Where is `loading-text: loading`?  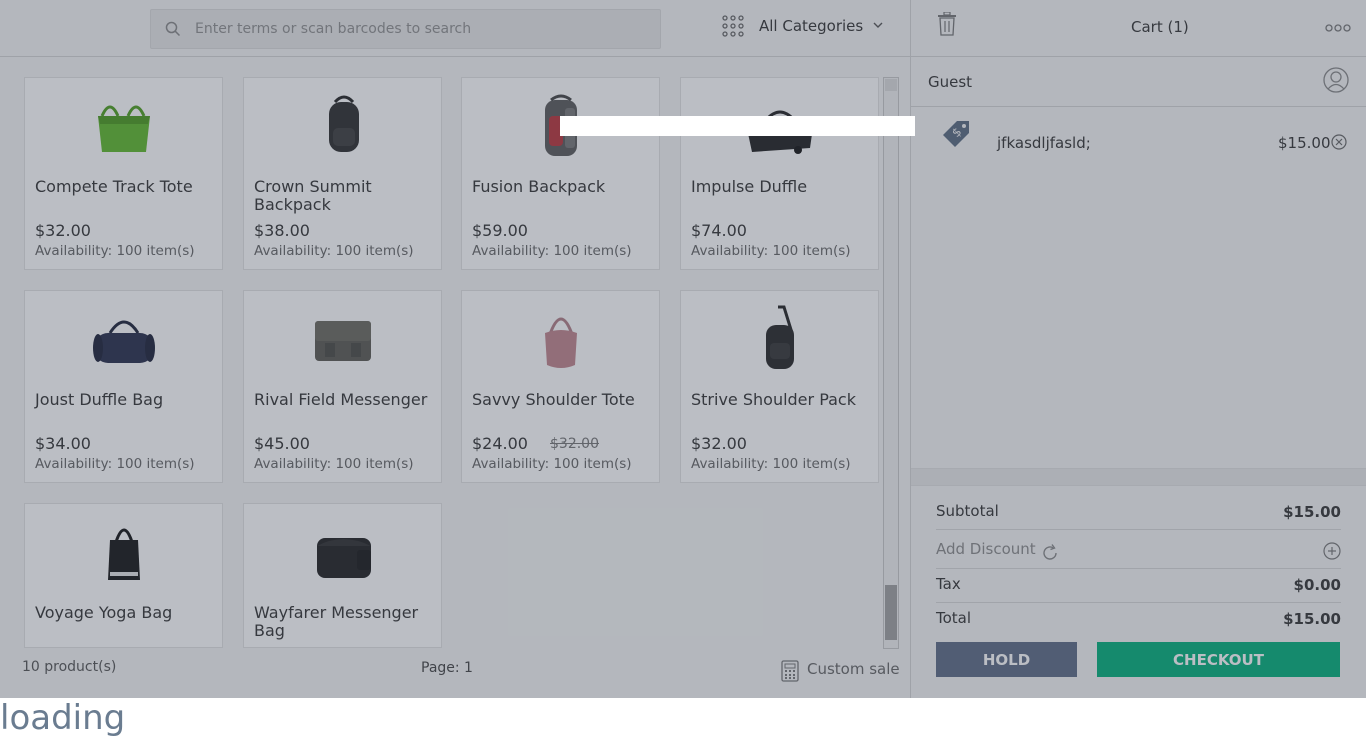 loading-text: loading is located at coordinates (63, 718).